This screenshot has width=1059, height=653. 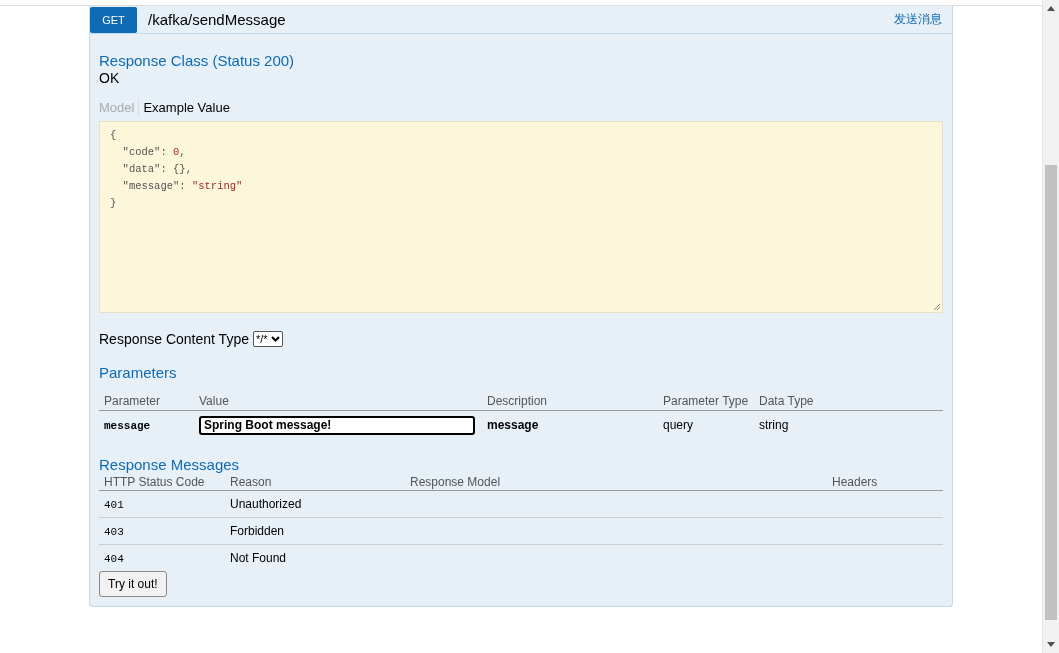 What do you see at coordinates (133, 584) in the screenshot?
I see `try-it-out-button: Try it out!` at bounding box center [133, 584].